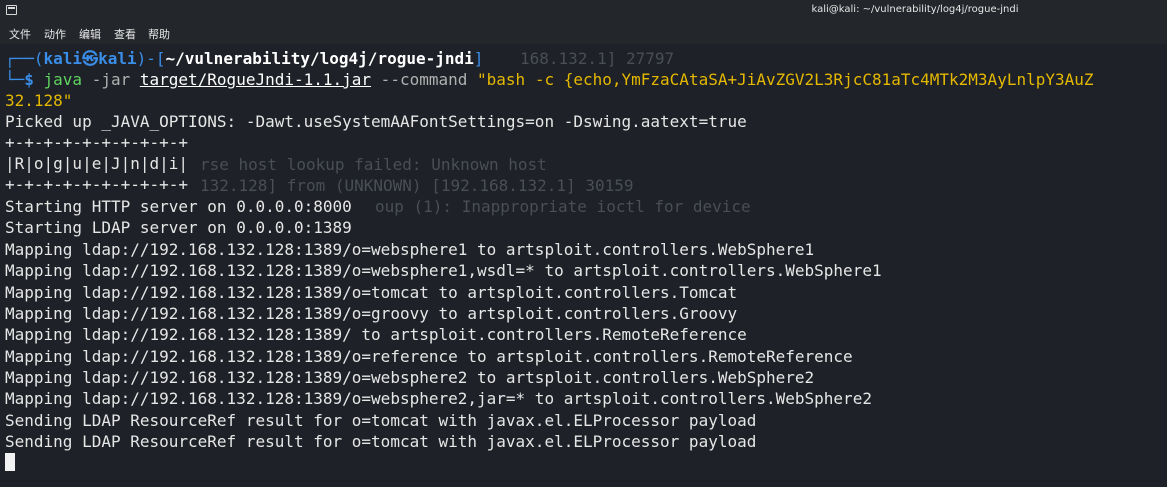 This screenshot has width=1167, height=487. I want to click on menu-file: 文件, so click(20, 34).